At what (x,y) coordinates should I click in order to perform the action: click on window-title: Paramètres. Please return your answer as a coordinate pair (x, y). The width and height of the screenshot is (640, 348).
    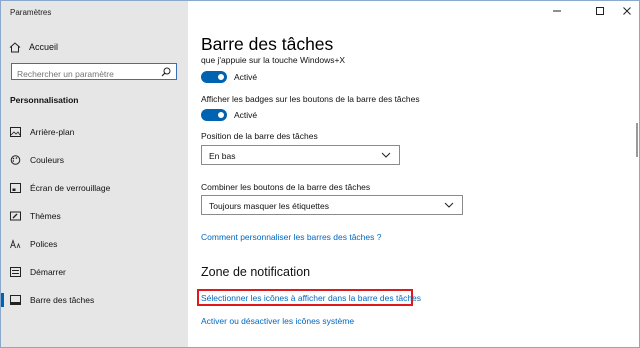
    Looking at the image, I should click on (31, 12).